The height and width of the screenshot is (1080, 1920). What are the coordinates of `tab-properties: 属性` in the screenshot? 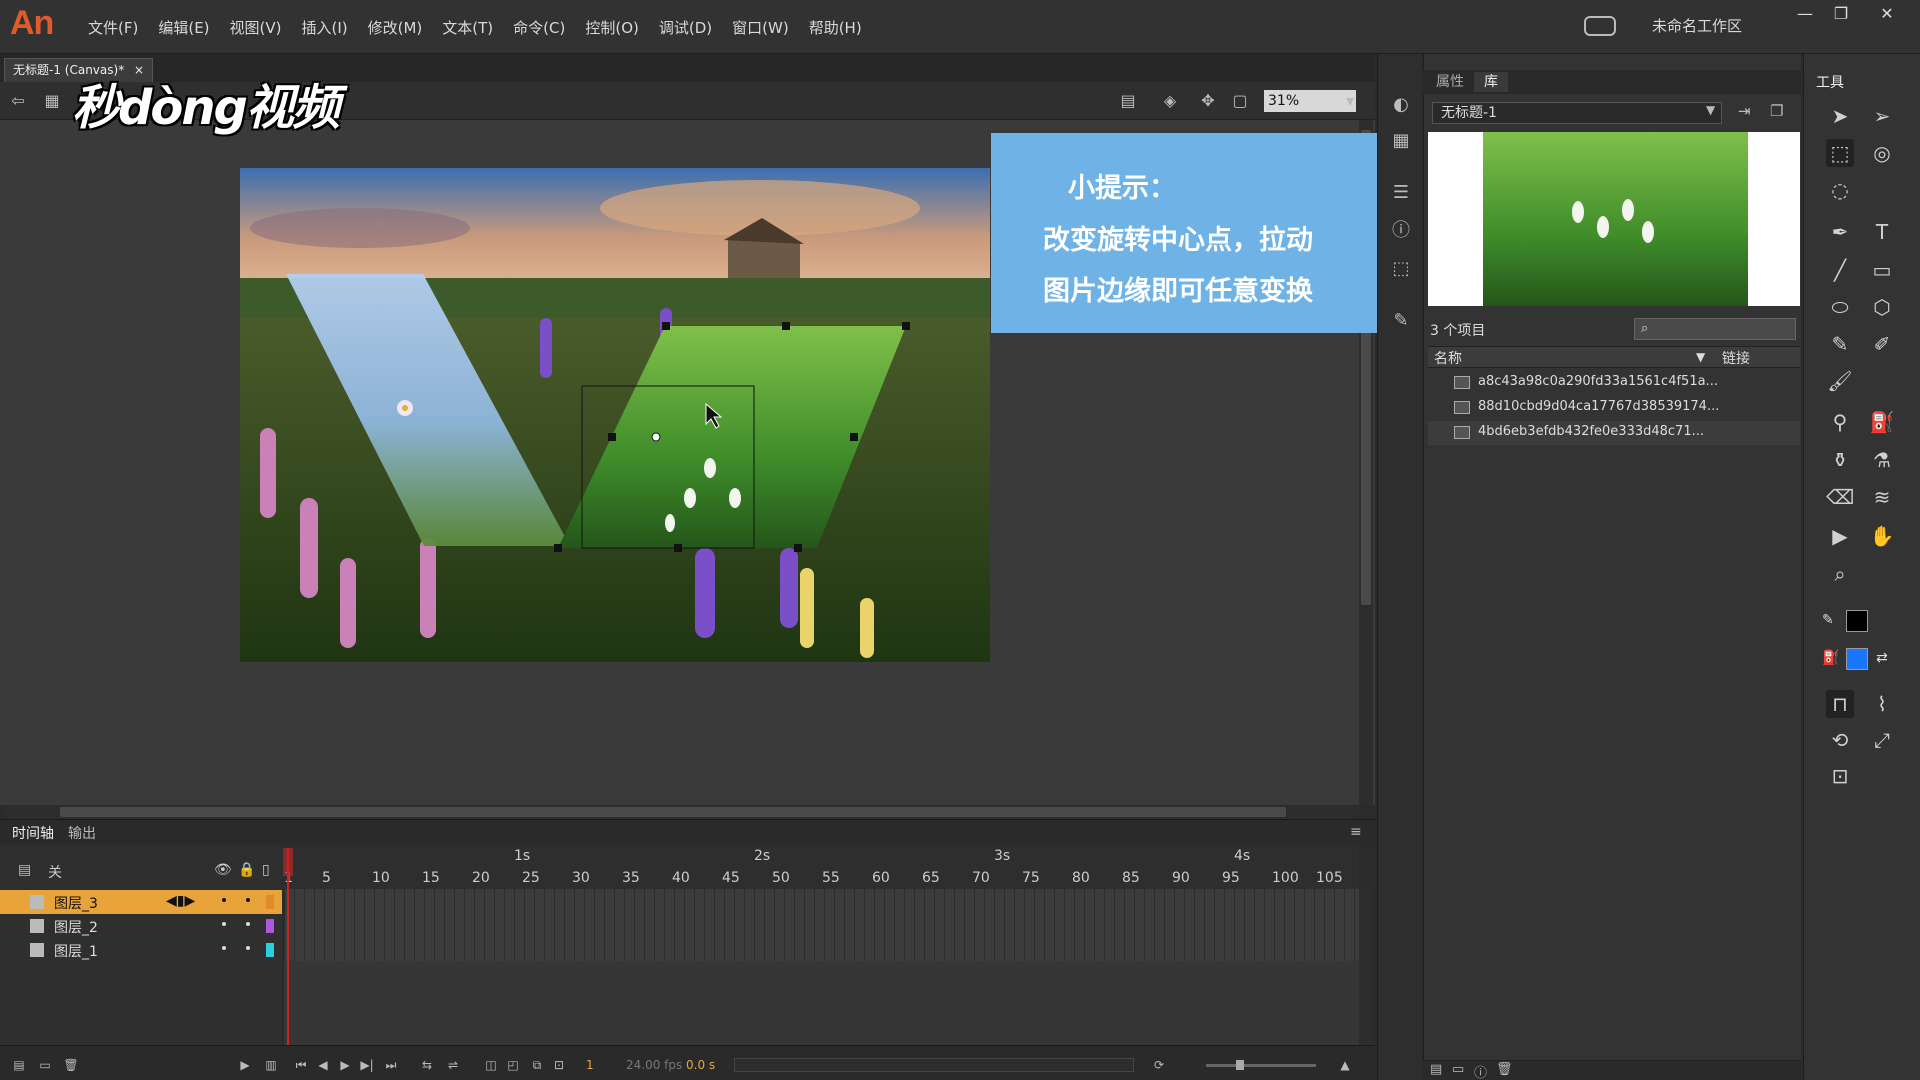 It's located at (1450, 82).